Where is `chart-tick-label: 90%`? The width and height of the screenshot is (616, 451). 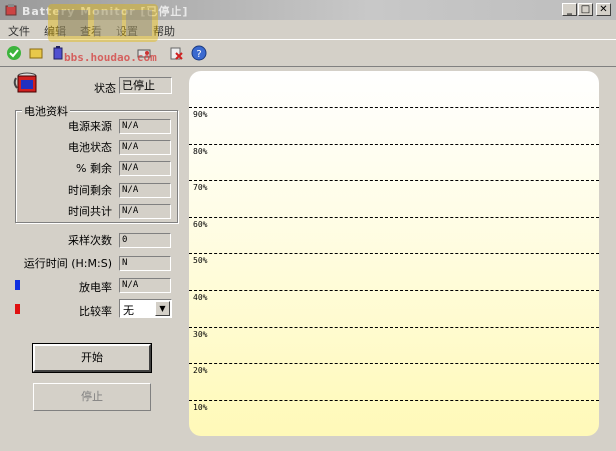 chart-tick-label: 90% is located at coordinates (200, 114).